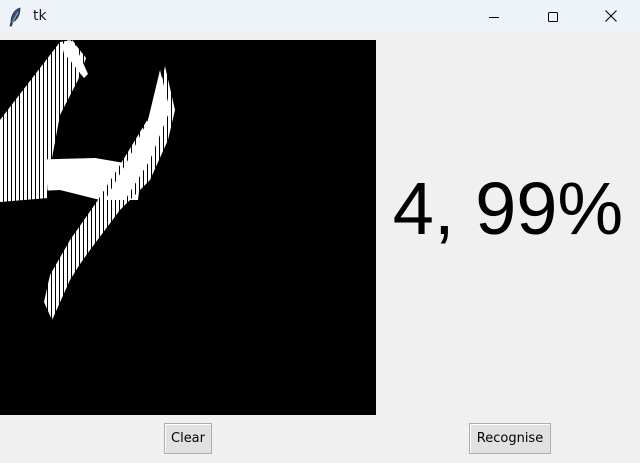 The height and width of the screenshot is (463, 640). What do you see at coordinates (510, 438) in the screenshot?
I see `recognise-button: Recognise` at bounding box center [510, 438].